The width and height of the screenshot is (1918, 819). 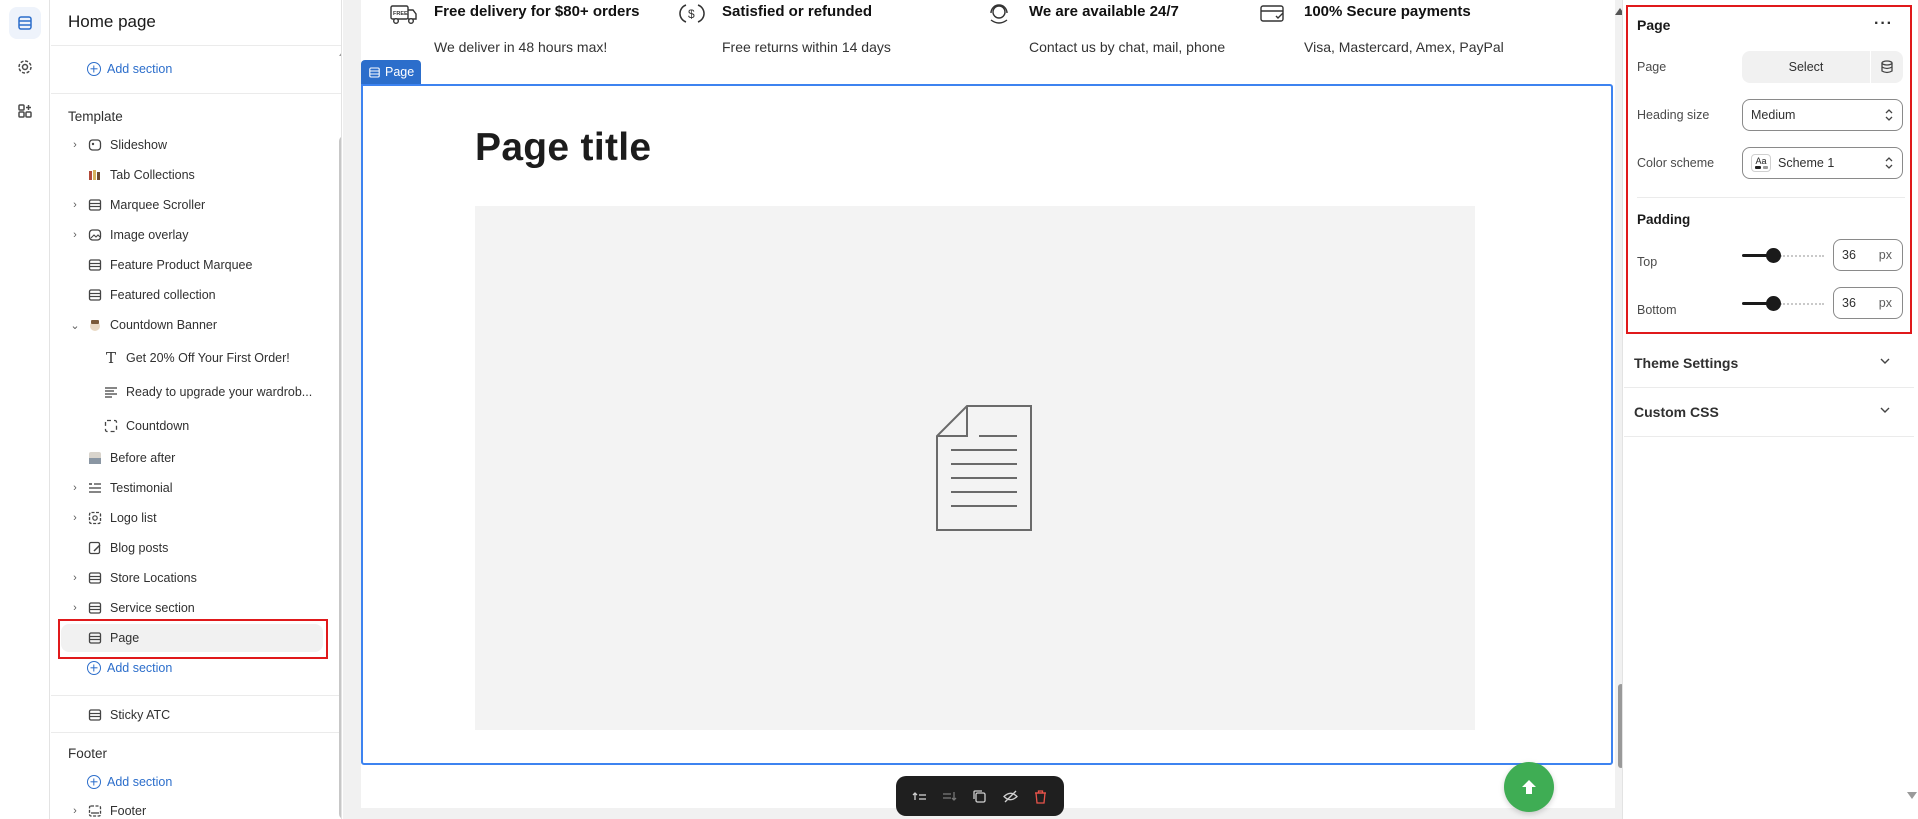 I want to click on theme-settings-accordion: Theme Settings, so click(x=1769, y=364).